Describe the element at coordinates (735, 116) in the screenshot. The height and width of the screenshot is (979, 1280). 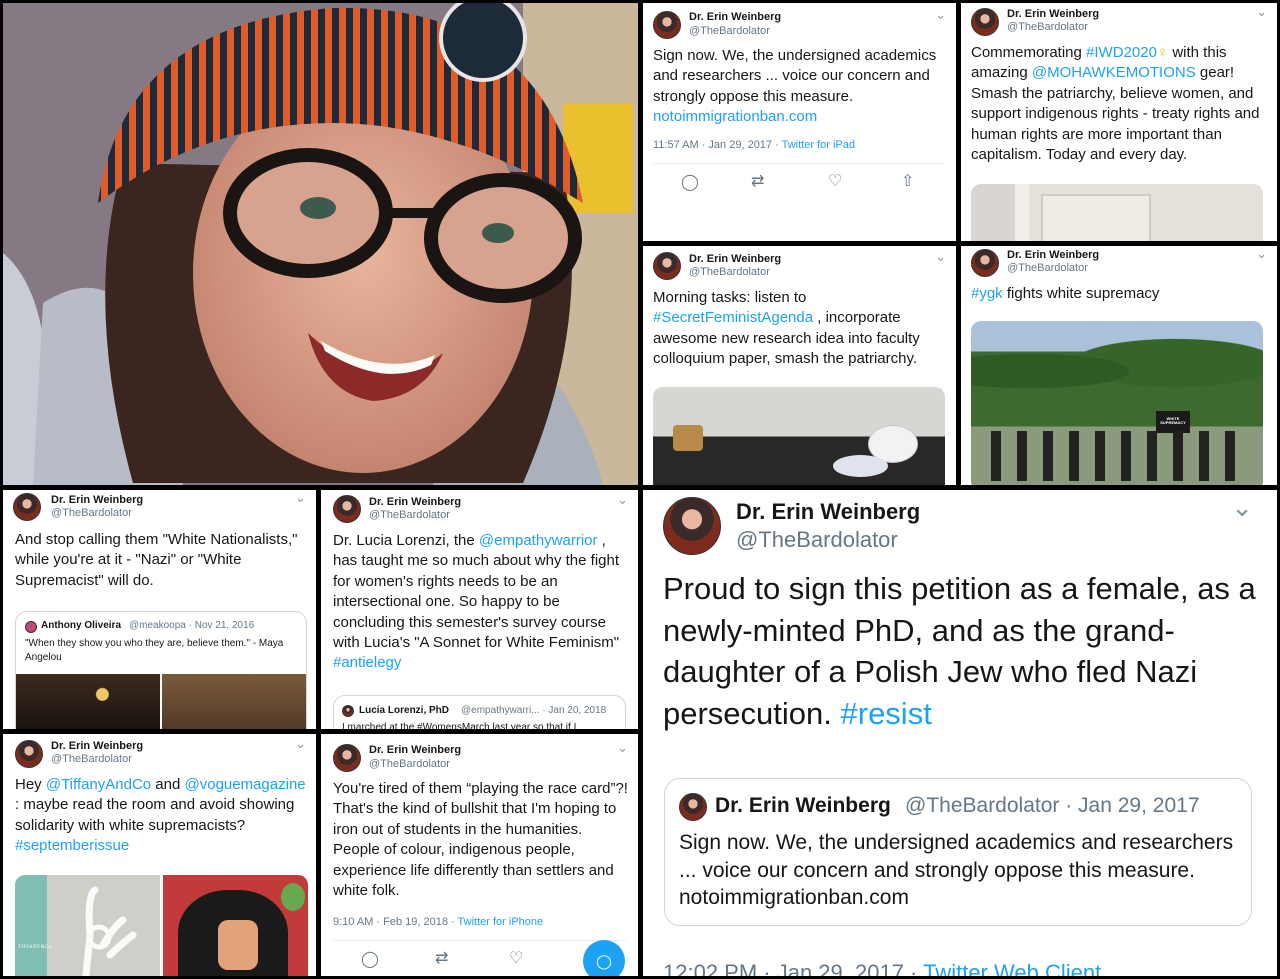
I see `tweet-link: notoimmigrationban.com` at that location.